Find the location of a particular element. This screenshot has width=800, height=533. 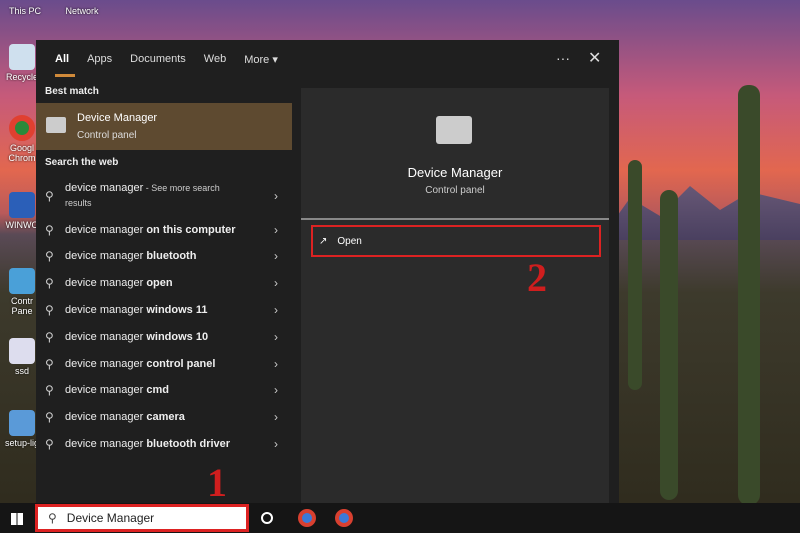

suggestion-text: device manager bluetooth is located at coordinates (131, 256).